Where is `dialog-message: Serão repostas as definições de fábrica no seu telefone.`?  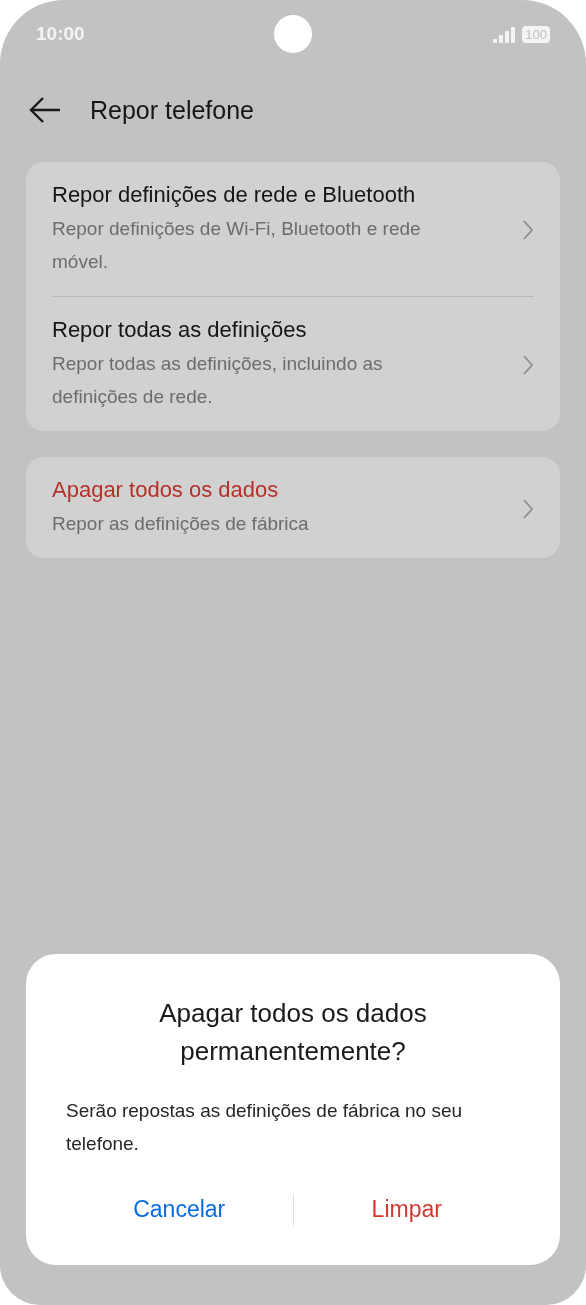
dialog-message: Serão repostas as definições de fábrica no seu telefone. is located at coordinates (265, 1127).